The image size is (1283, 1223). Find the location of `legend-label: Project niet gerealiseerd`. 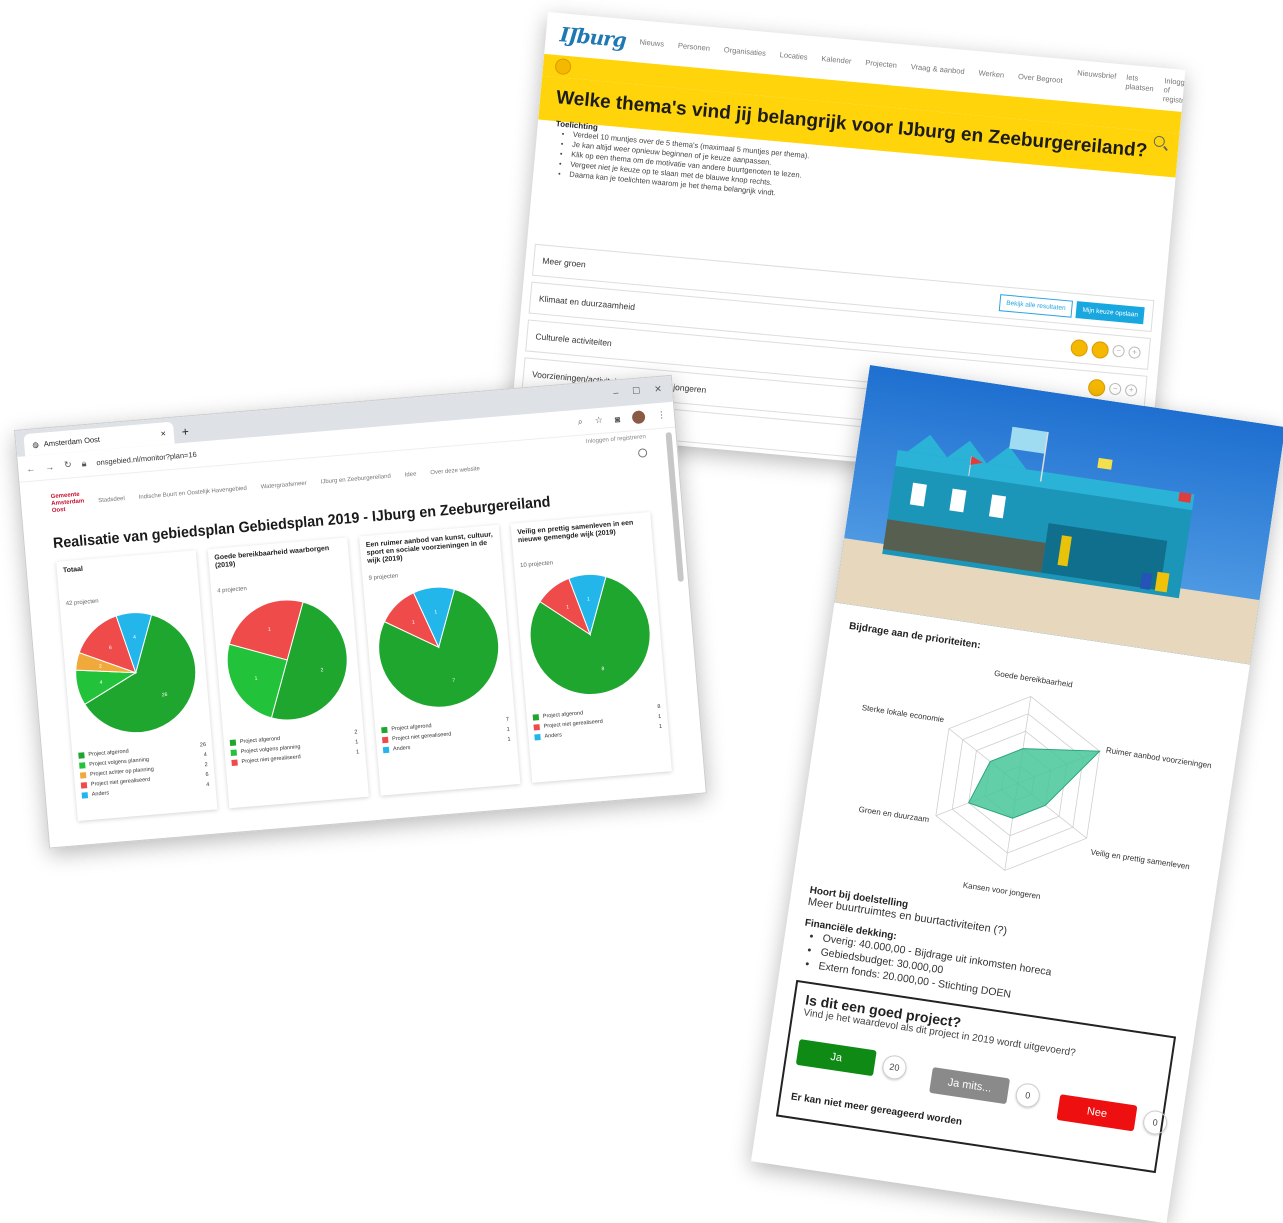

legend-label: Project niet gerealiseerd is located at coordinates (271, 760).